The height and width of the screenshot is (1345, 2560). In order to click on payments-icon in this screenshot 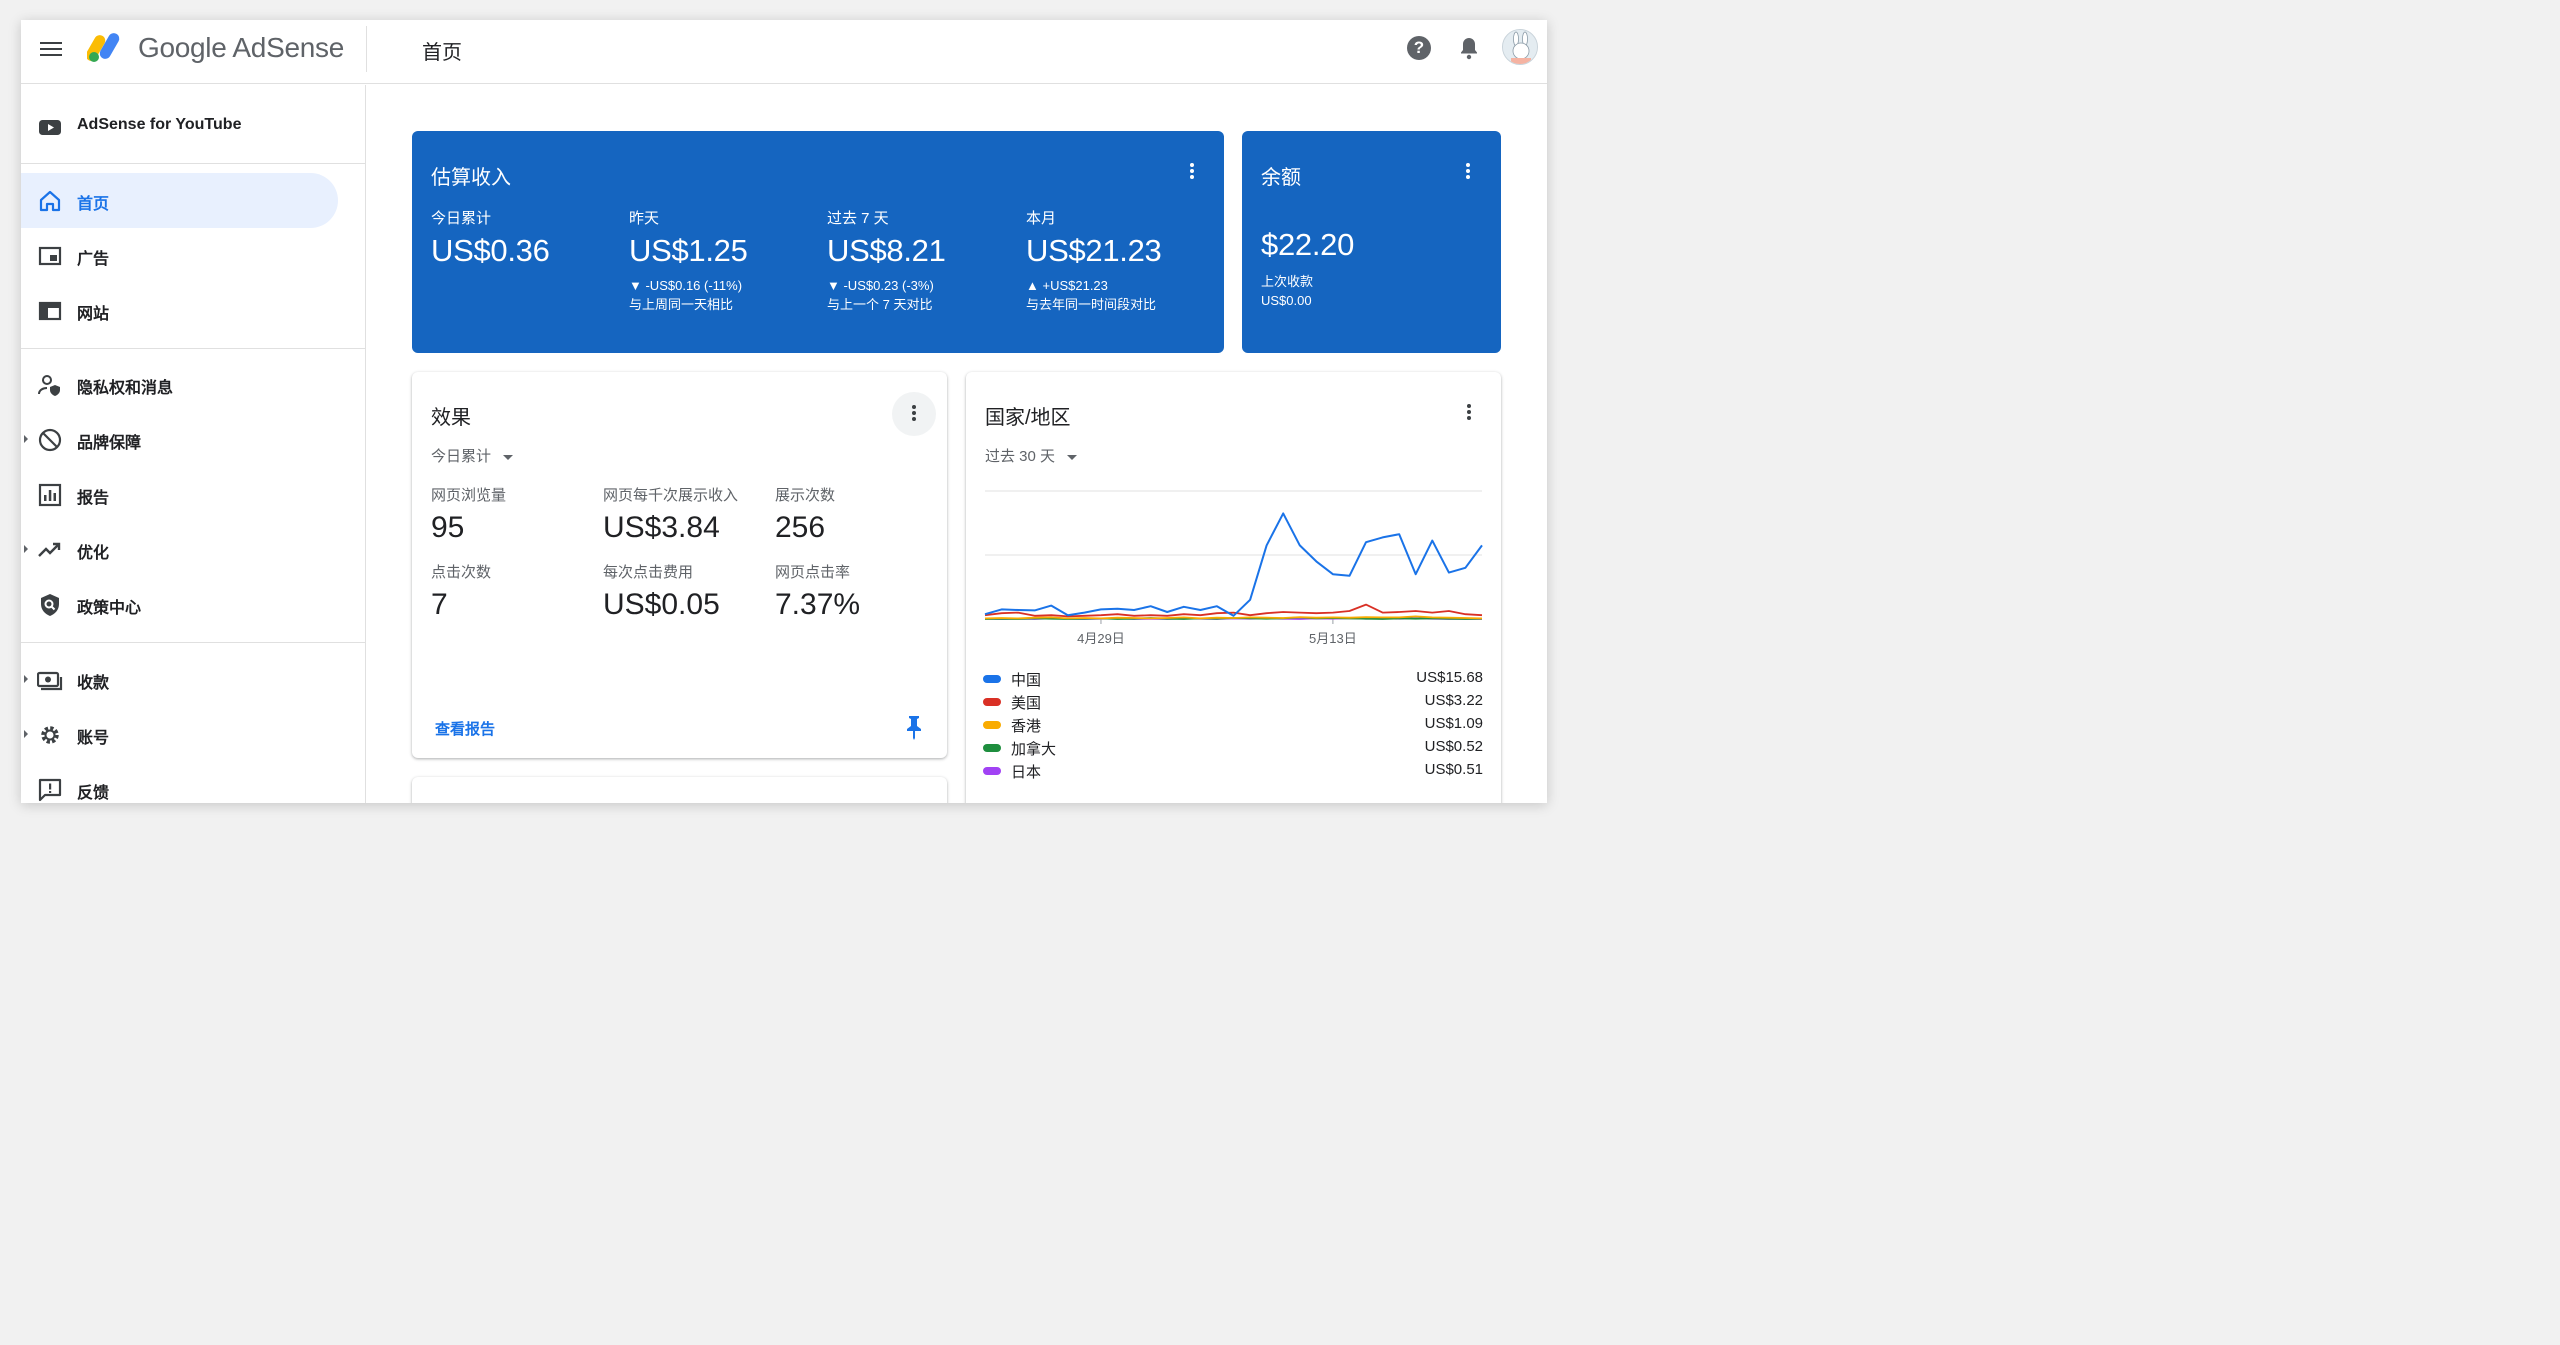, I will do `click(50, 681)`.